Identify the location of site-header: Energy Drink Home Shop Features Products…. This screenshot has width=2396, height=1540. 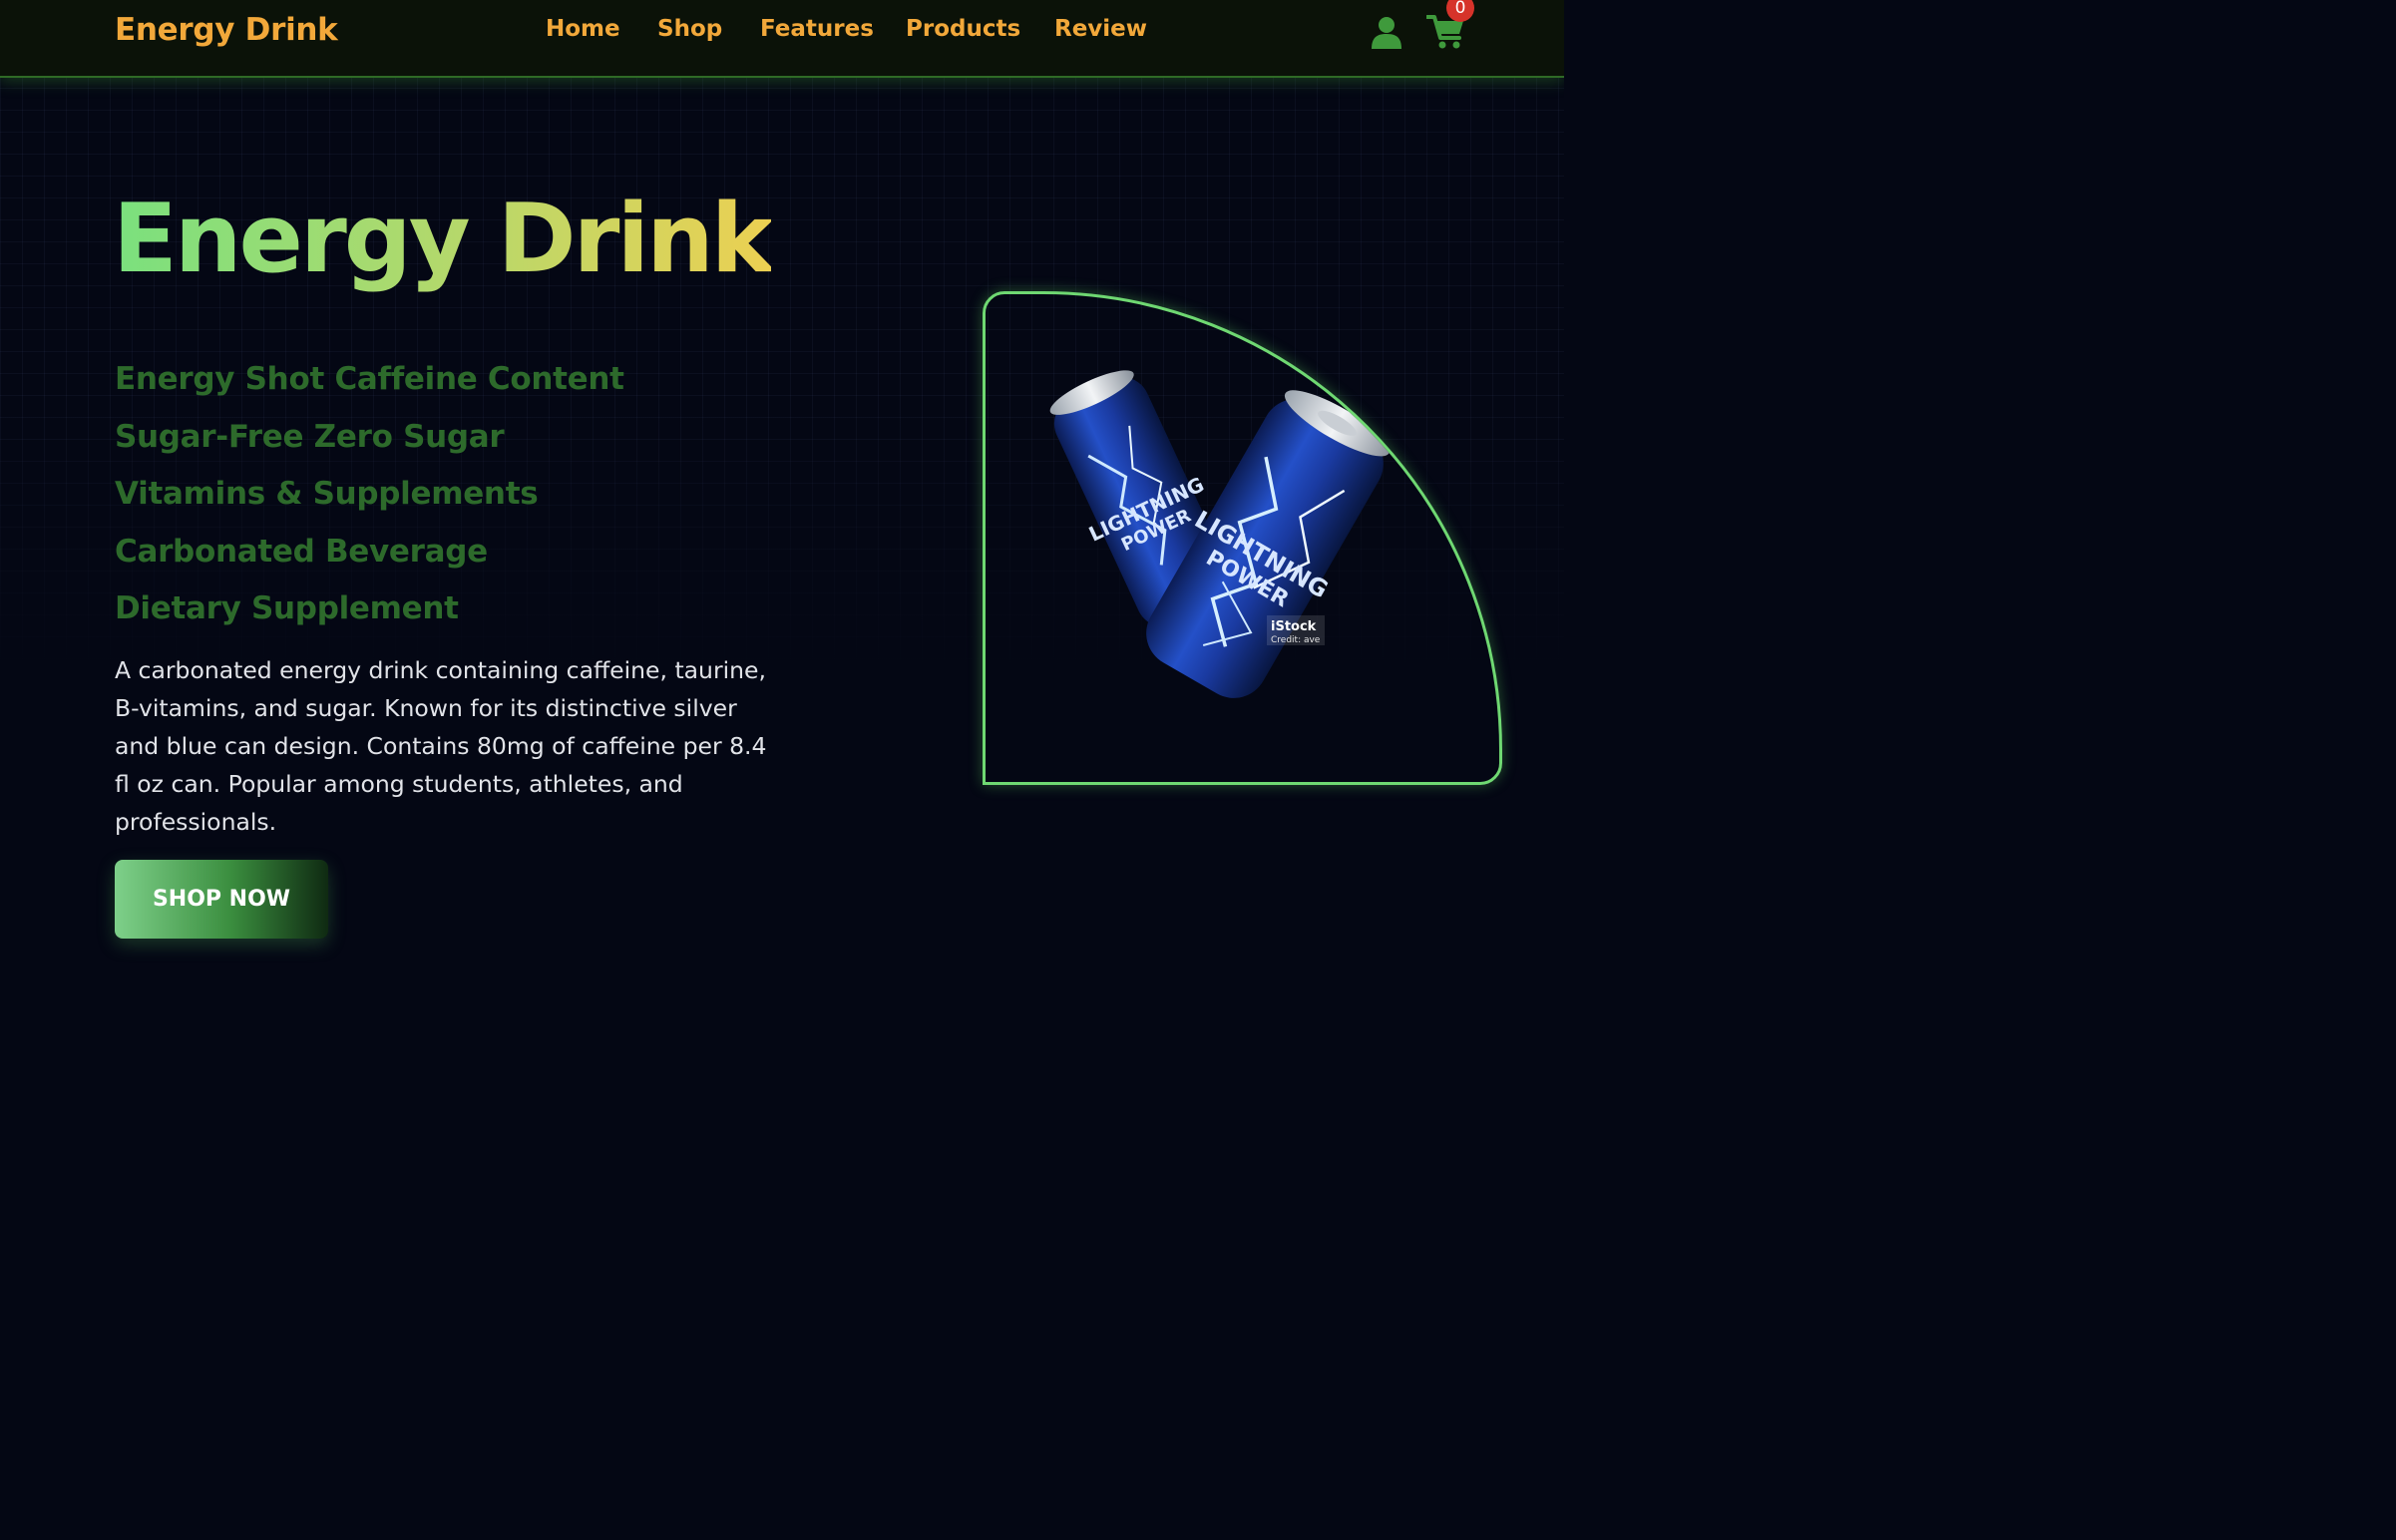
(782, 39).